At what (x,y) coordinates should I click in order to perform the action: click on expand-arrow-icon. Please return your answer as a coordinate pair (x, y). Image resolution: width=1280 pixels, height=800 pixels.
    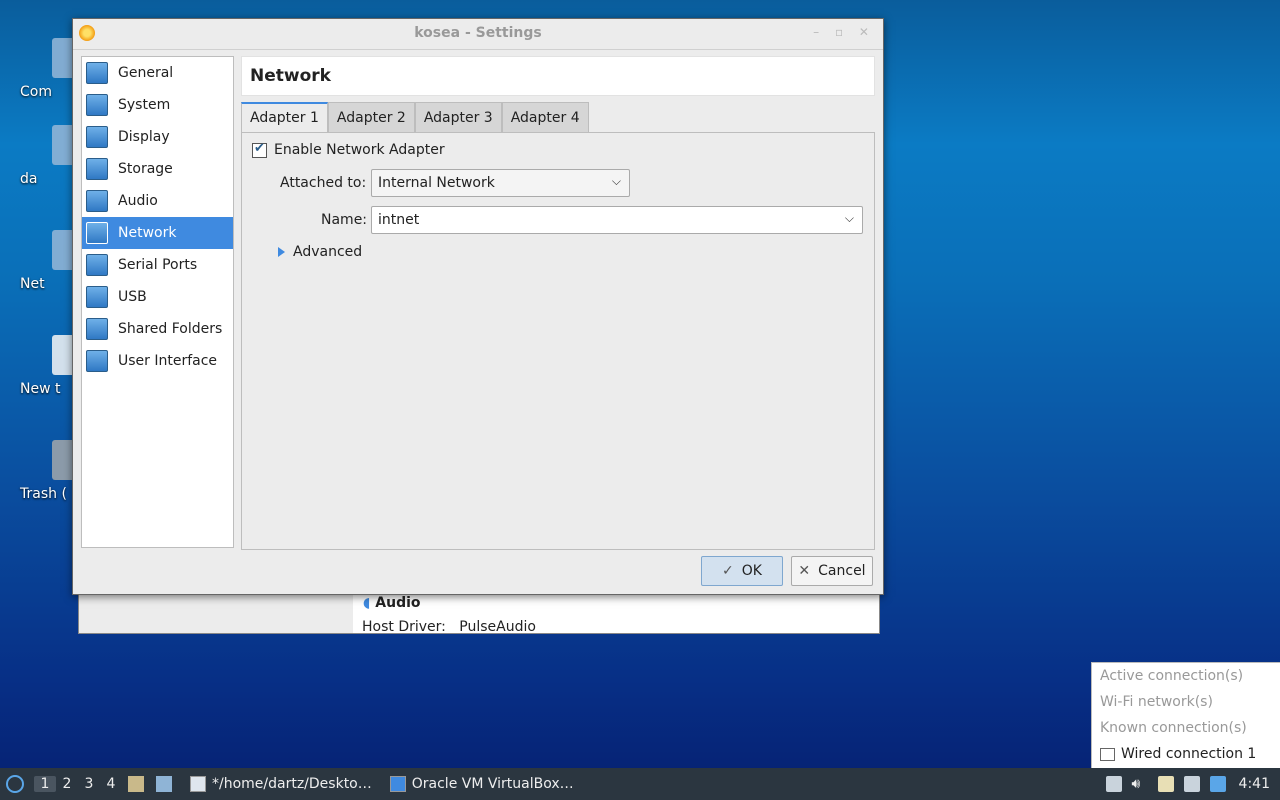
    Looking at the image, I should click on (281, 252).